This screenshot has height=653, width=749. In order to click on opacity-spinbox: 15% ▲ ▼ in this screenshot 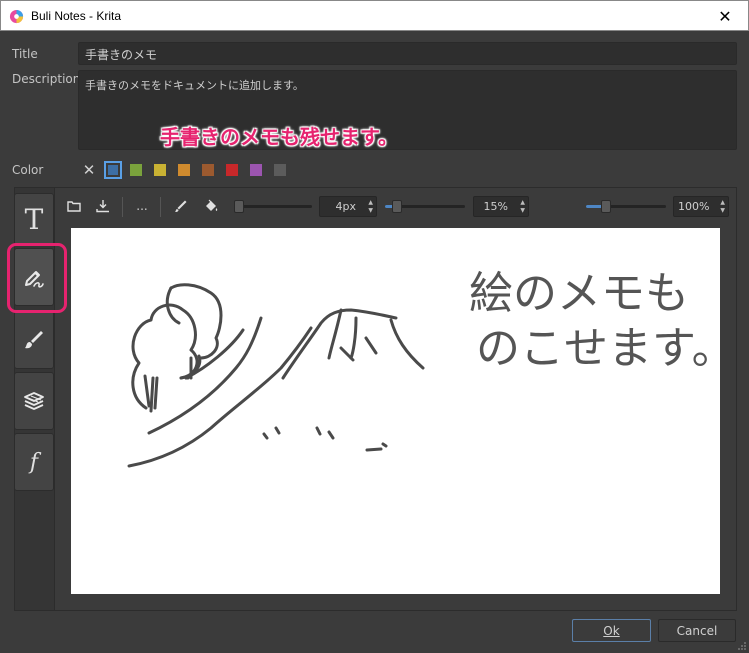, I will do `click(501, 206)`.